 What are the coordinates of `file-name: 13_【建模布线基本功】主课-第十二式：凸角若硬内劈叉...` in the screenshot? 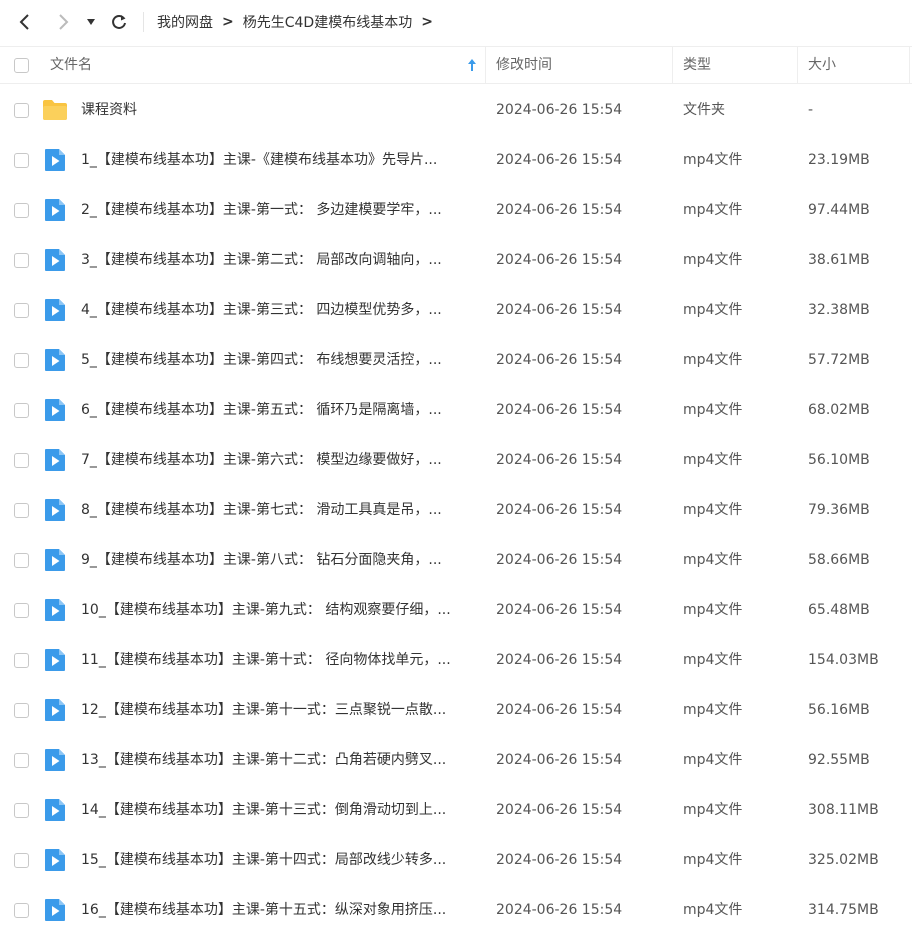 It's located at (277, 760).